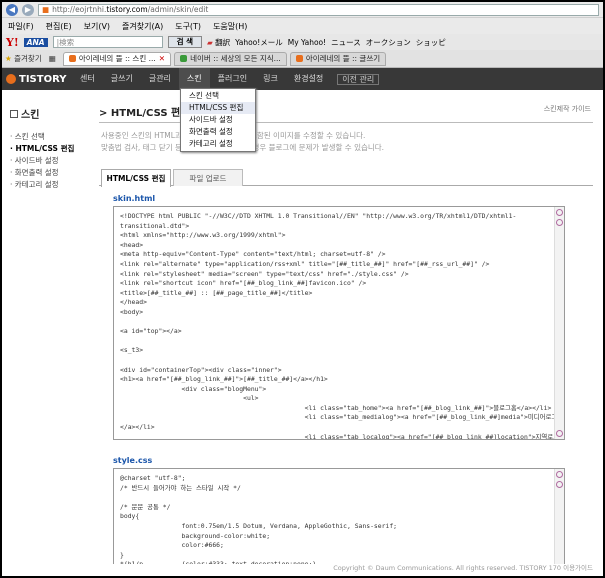 Image resolution: width=605 pixels, height=578 pixels. What do you see at coordinates (53, 113) in the screenshot?
I see `sidebar-title: 스킨` at bounding box center [53, 113].